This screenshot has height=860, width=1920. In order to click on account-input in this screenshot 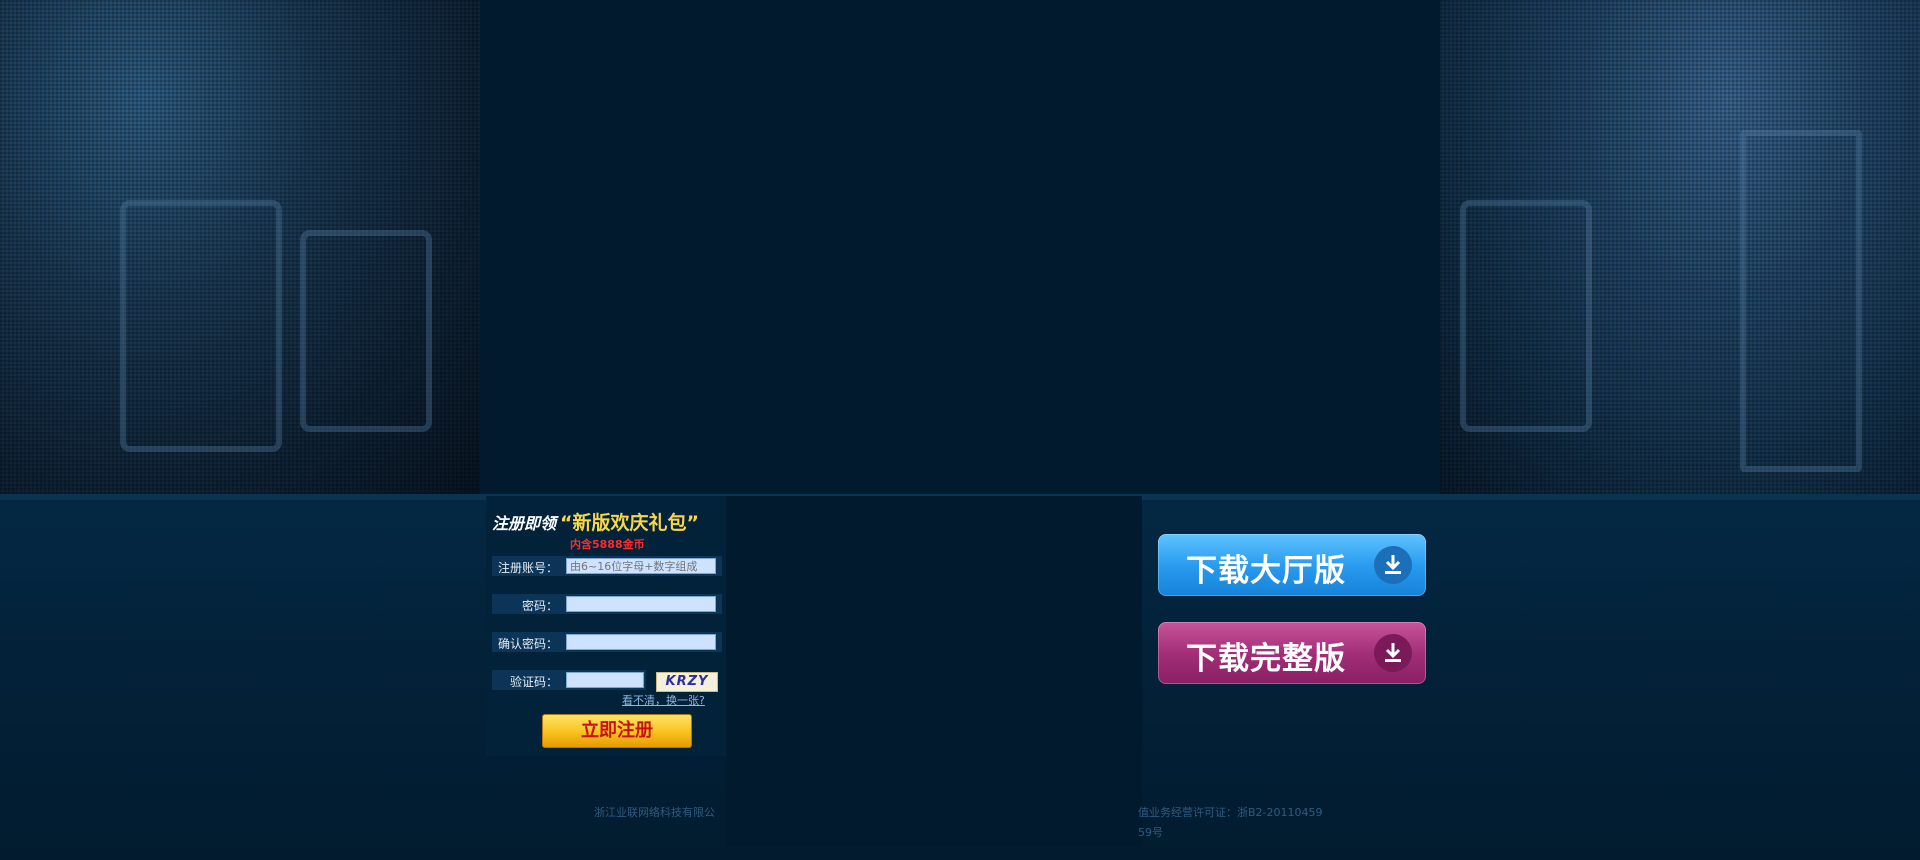, I will do `click(641, 566)`.